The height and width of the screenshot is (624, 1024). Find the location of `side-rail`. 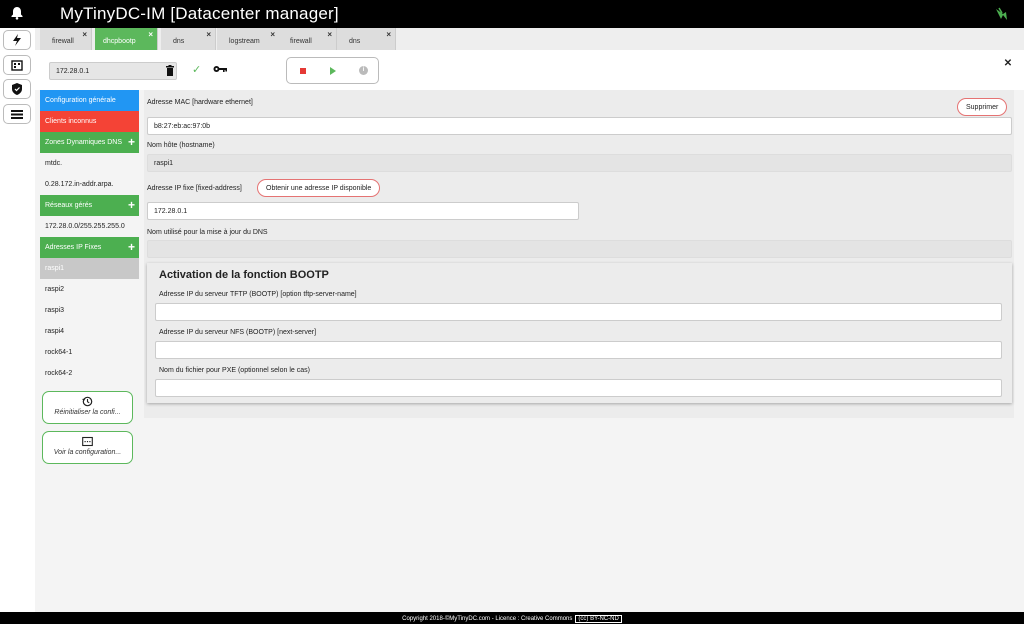

side-rail is located at coordinates (17, 320).